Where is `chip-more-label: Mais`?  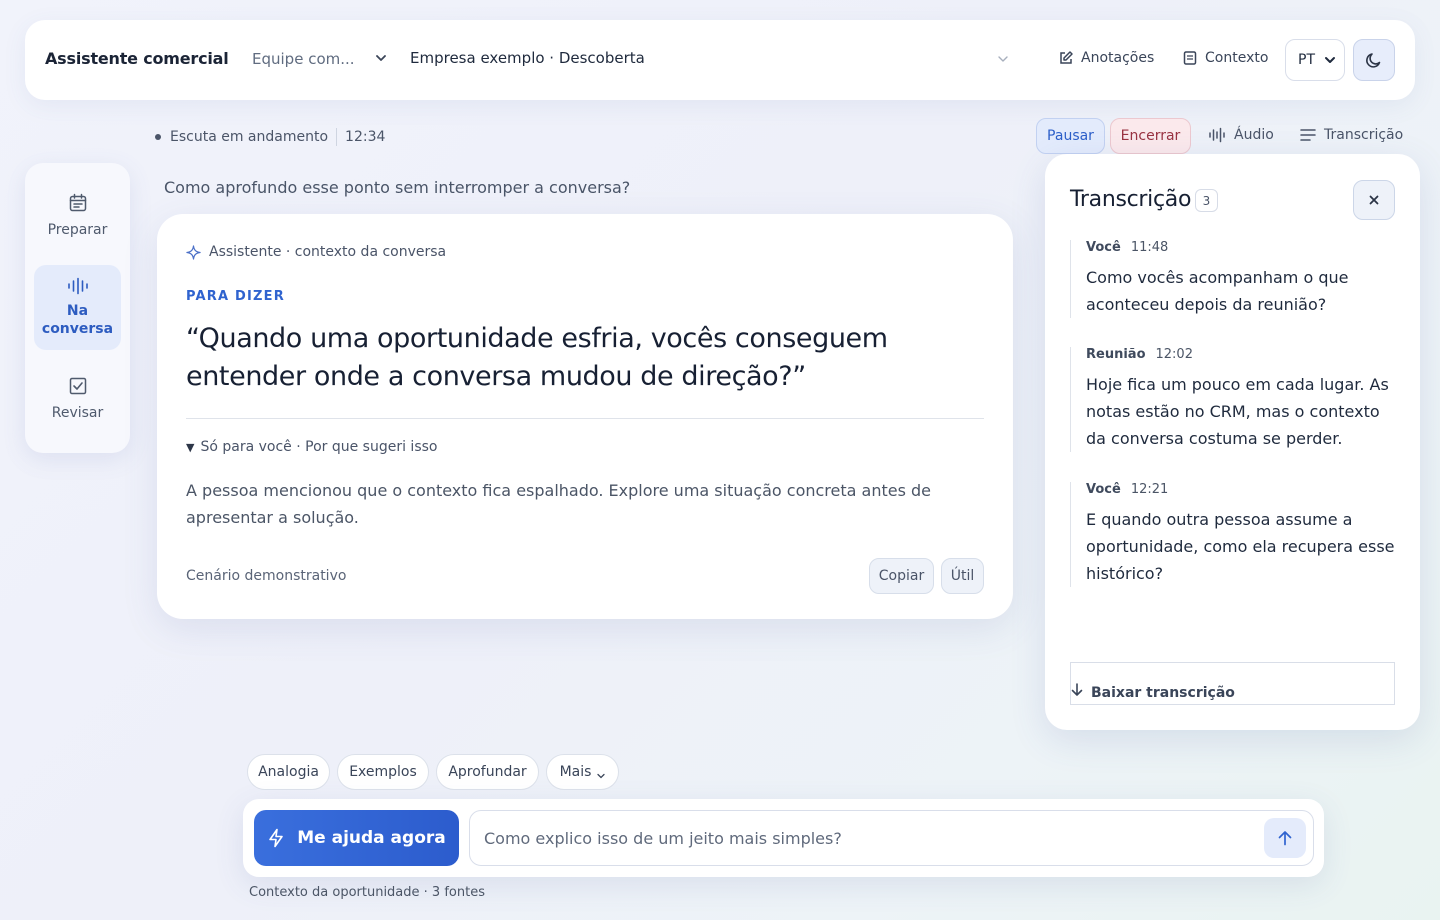
chip-more-label: Mais is located at coordinates (575, 772).